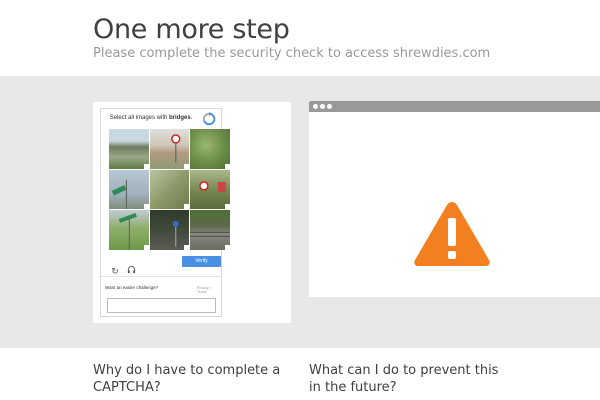 Image resolution: width=600 pixels, height=400 pixels. I want to click on captcha-tools: ↻, so click(126, 268).